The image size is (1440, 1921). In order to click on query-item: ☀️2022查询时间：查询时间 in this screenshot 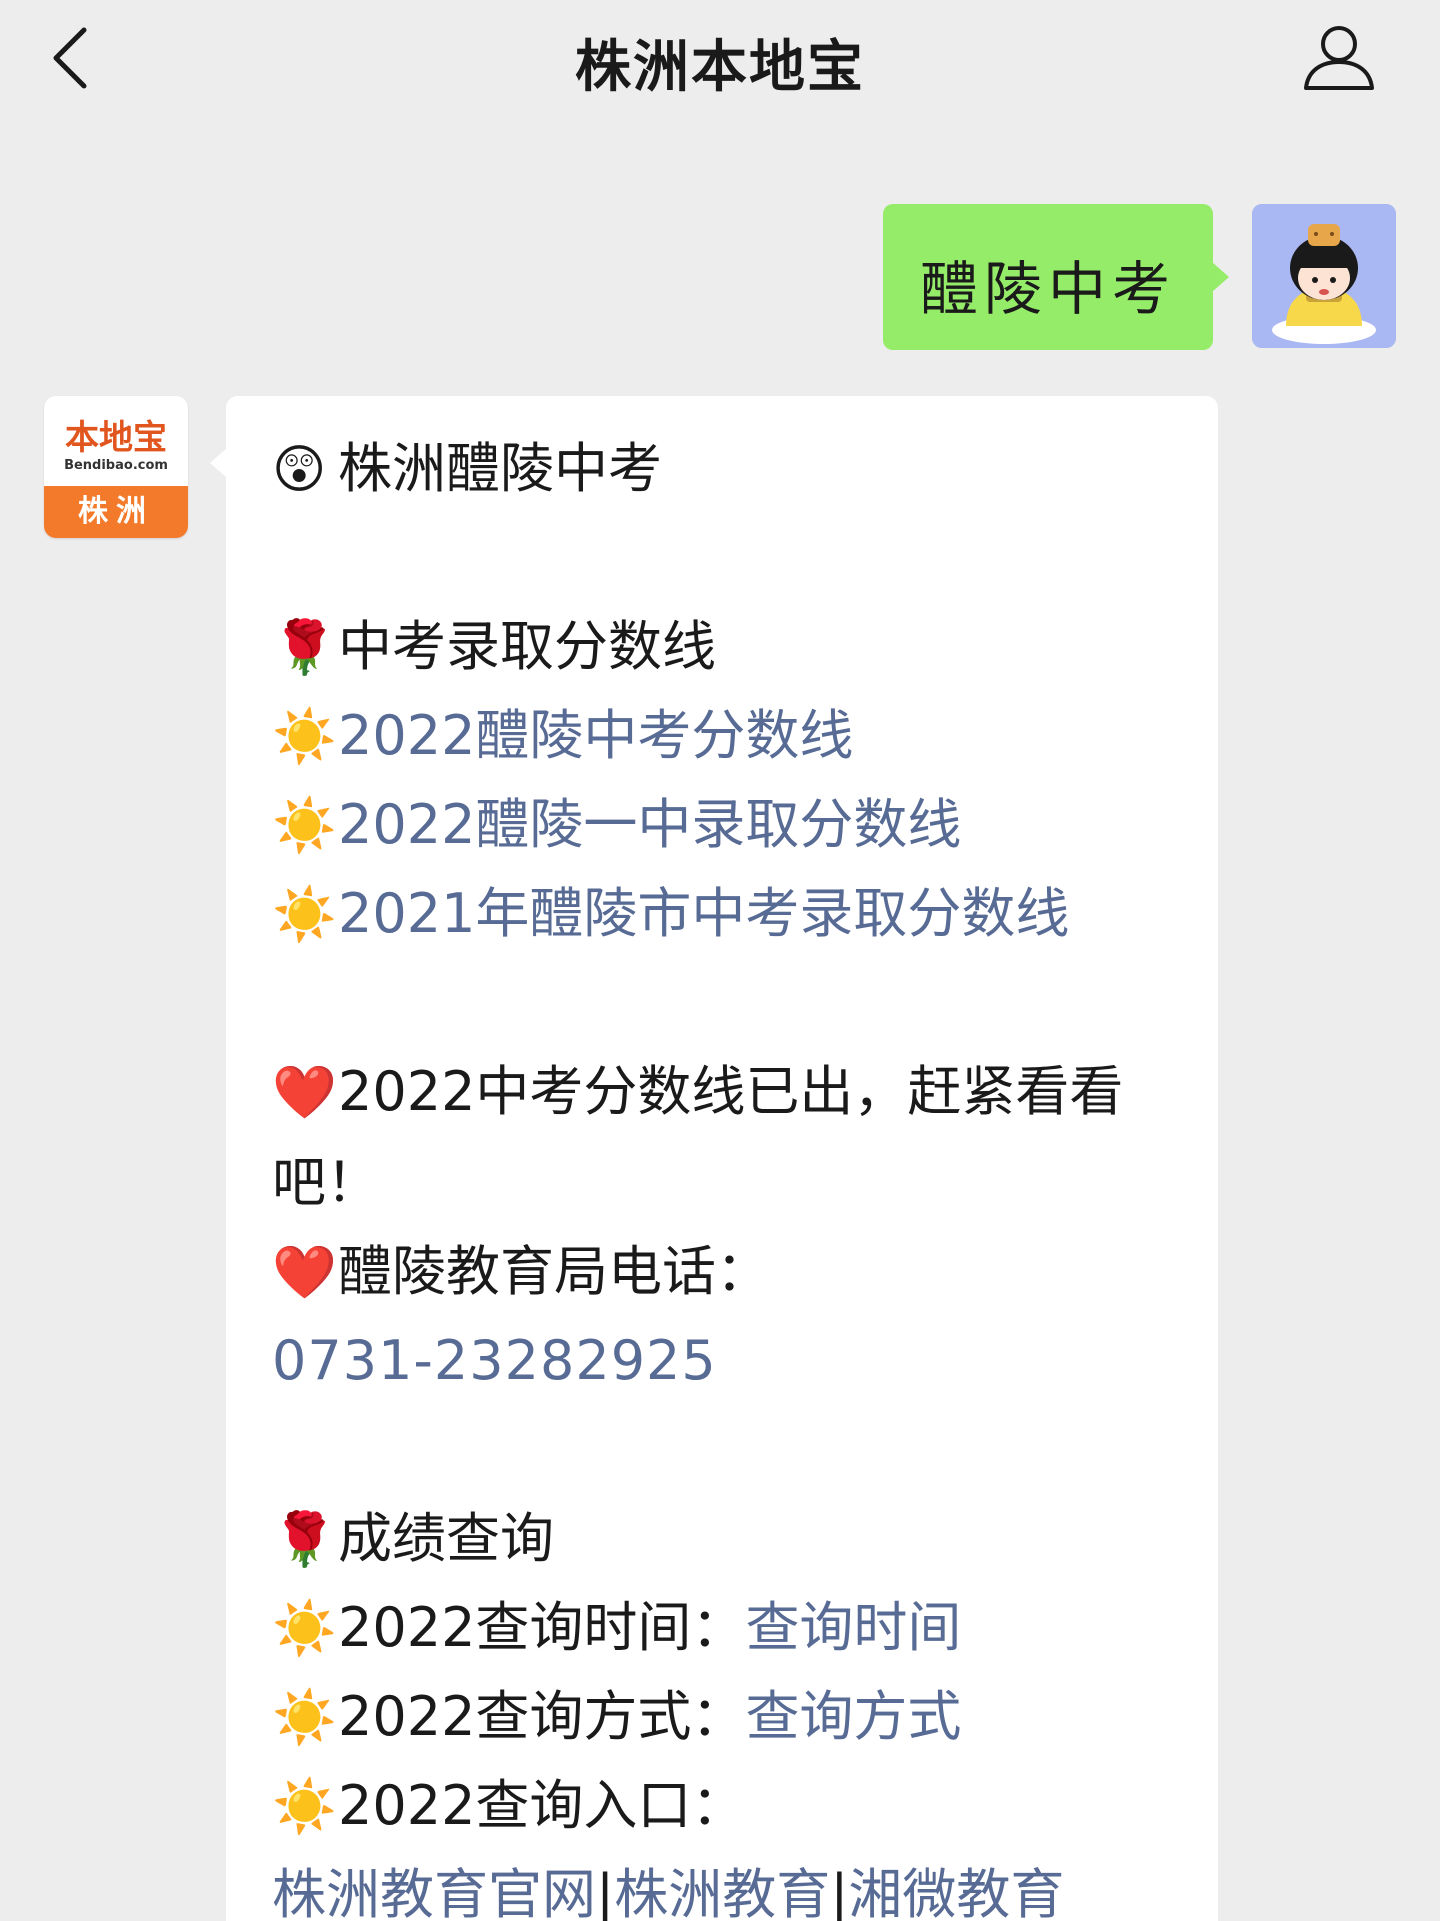, I will do `click(732, 1627)`.